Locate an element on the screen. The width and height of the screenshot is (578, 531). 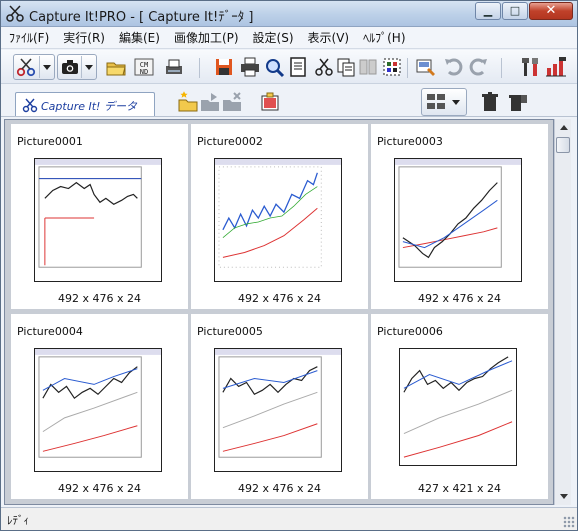
camera-icon is located at coordinates (70, 67).